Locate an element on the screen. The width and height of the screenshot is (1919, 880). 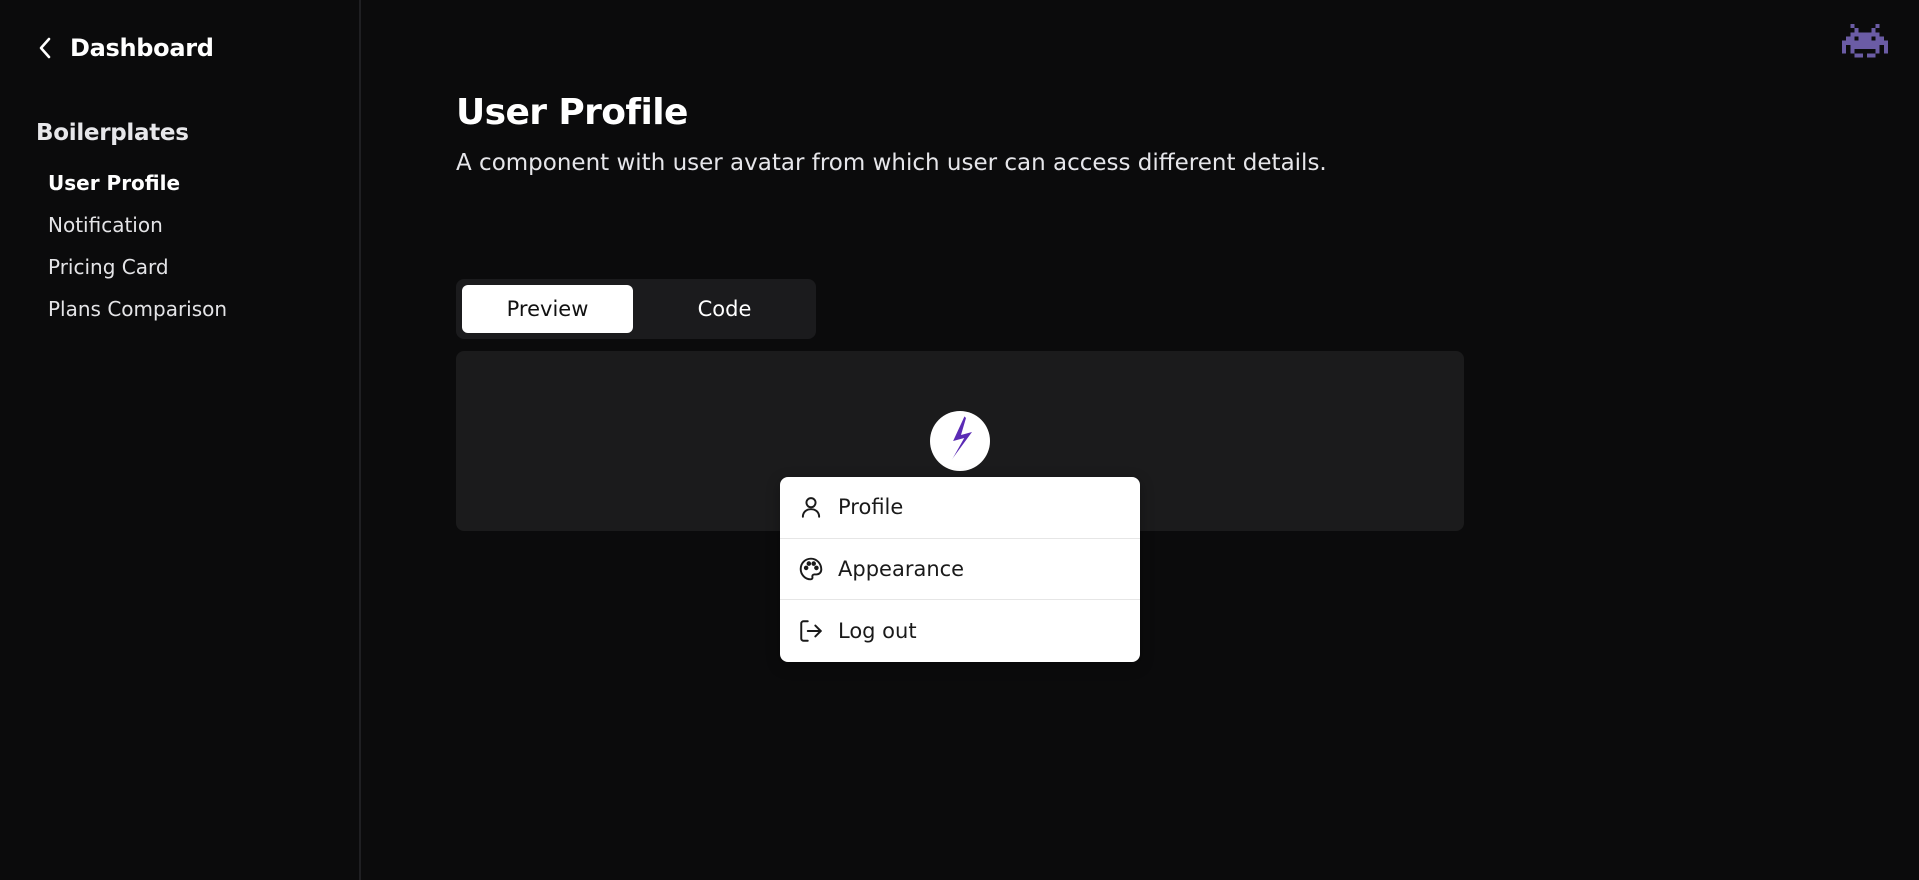
sidebar-section-title: Boilerplates is located at coordinates (112, 133).